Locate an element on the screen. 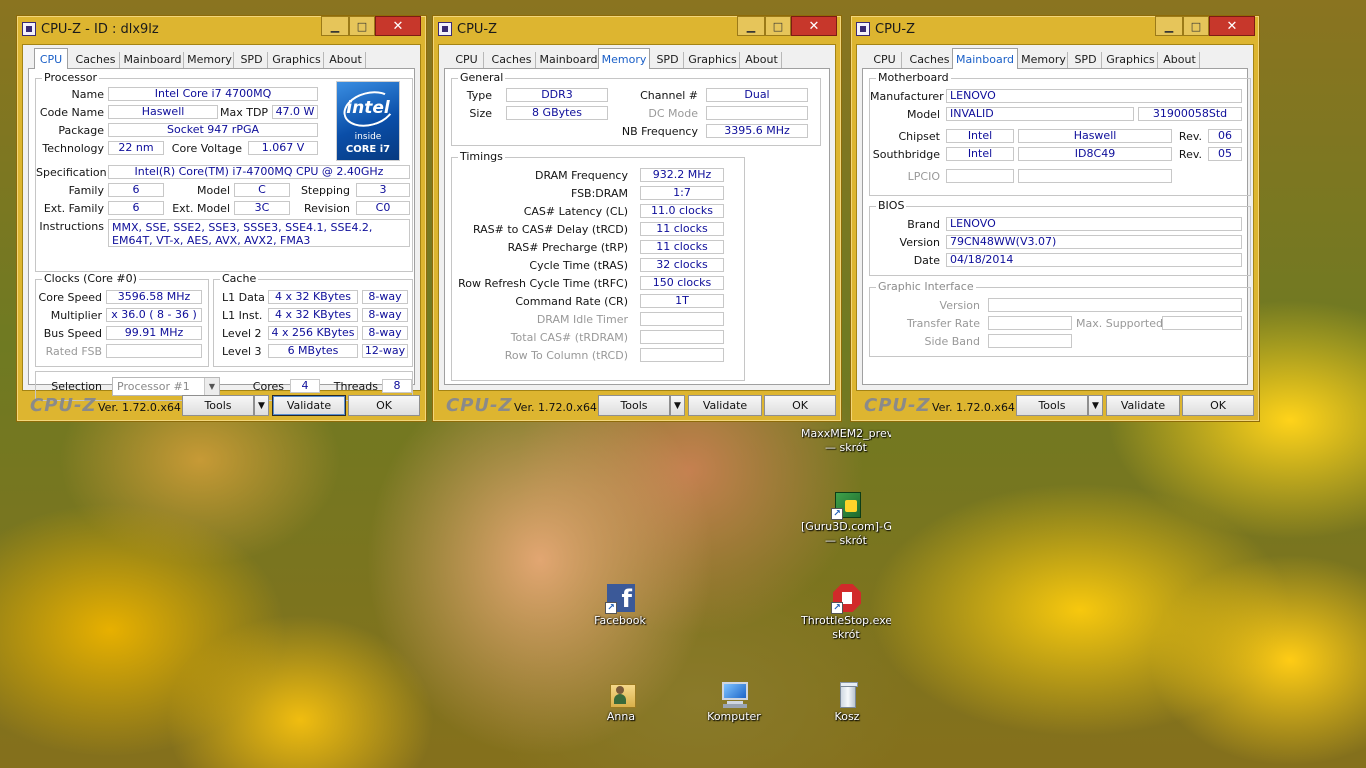  recycle-bin-icon is located at coordinates (847, 695).